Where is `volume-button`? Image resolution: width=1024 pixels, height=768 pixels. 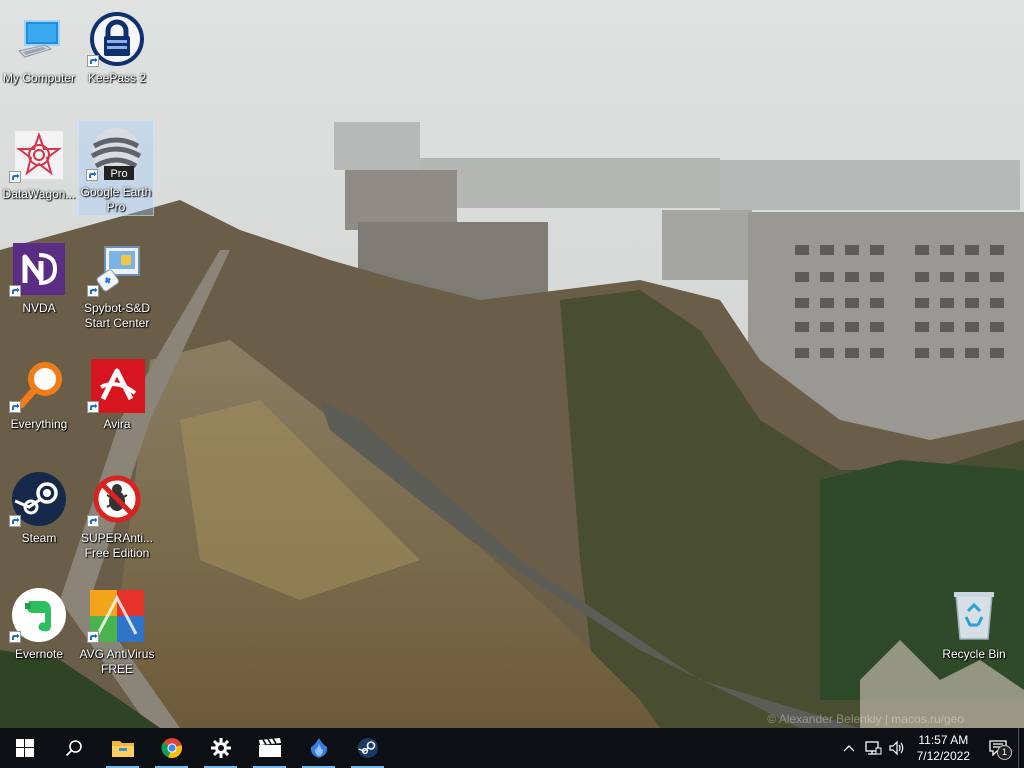 volume-button is located at coordinates (897, 748).